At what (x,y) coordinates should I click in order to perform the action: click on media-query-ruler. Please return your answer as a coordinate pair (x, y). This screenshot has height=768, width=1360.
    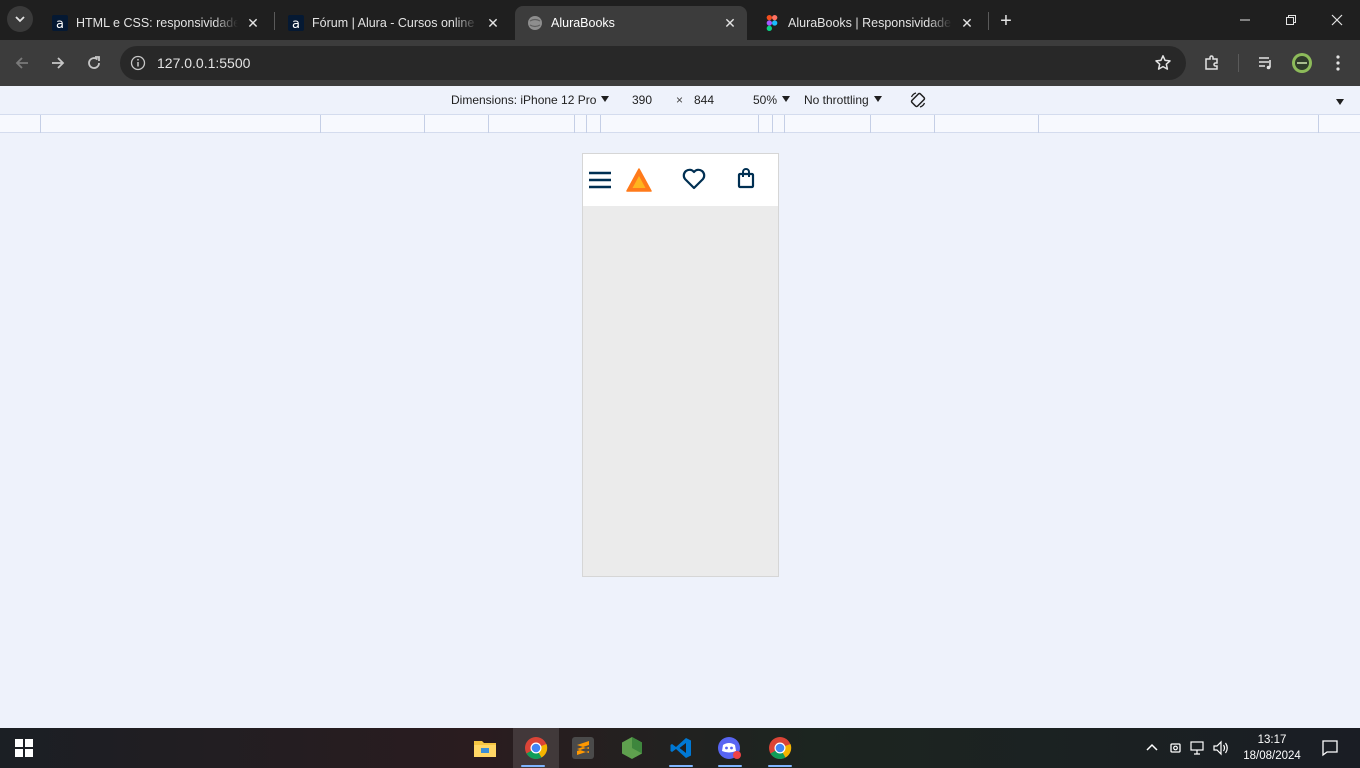
    Looking at the image, I should click on (680, 123).